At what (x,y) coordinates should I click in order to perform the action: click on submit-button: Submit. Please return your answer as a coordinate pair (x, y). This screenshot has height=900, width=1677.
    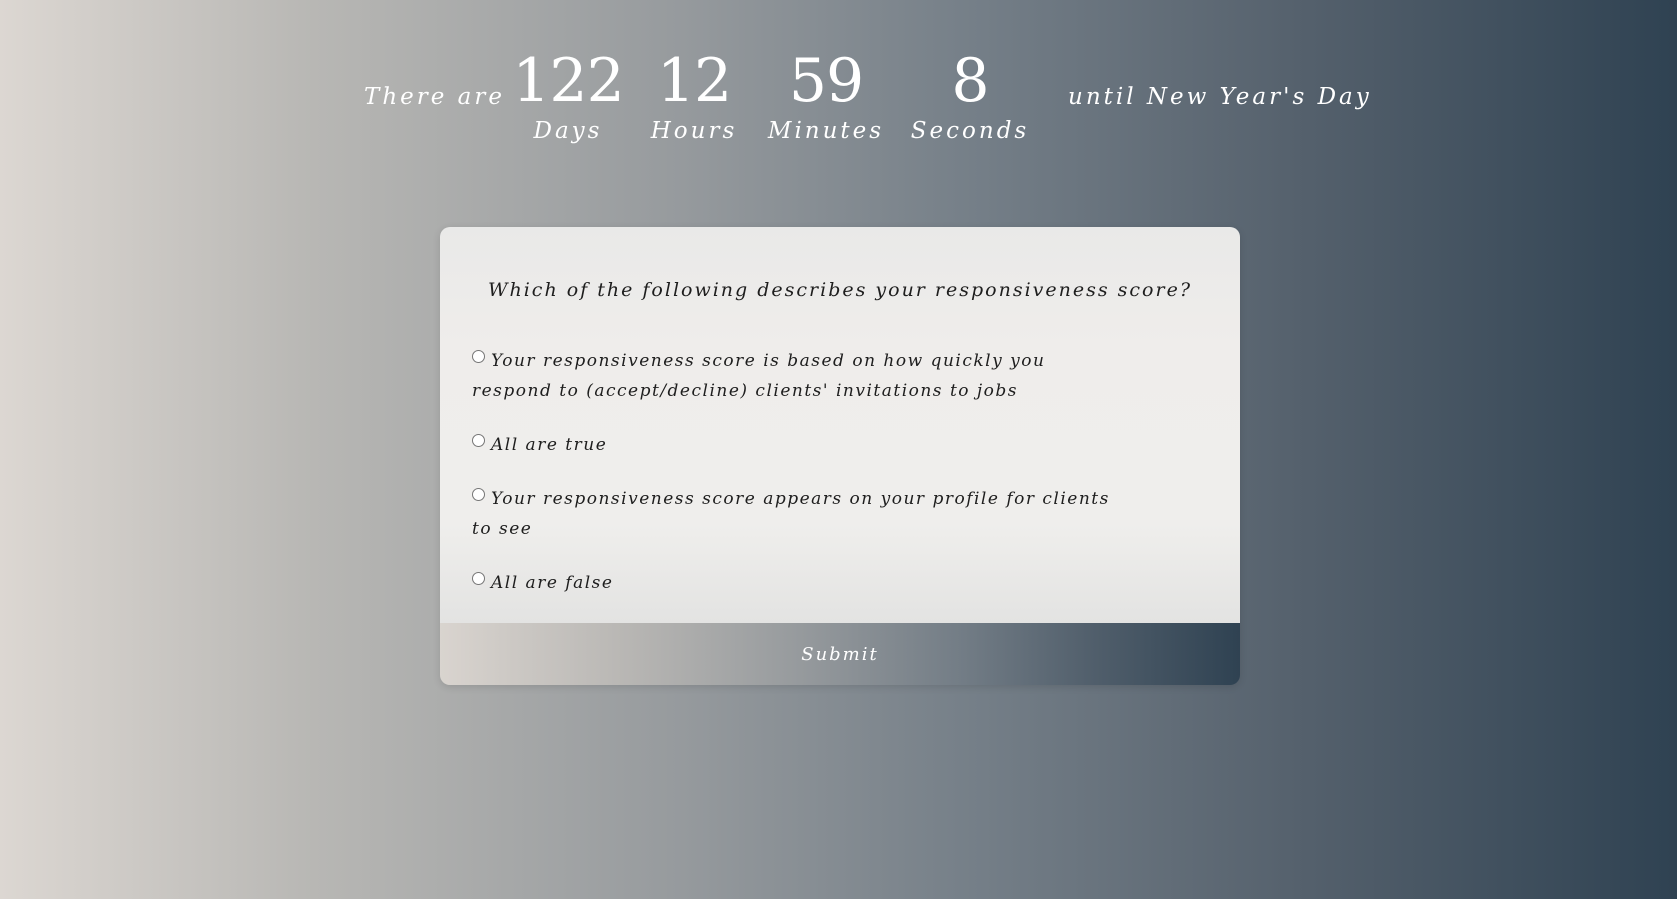
    Looking at the image, I should click on (840, 654).